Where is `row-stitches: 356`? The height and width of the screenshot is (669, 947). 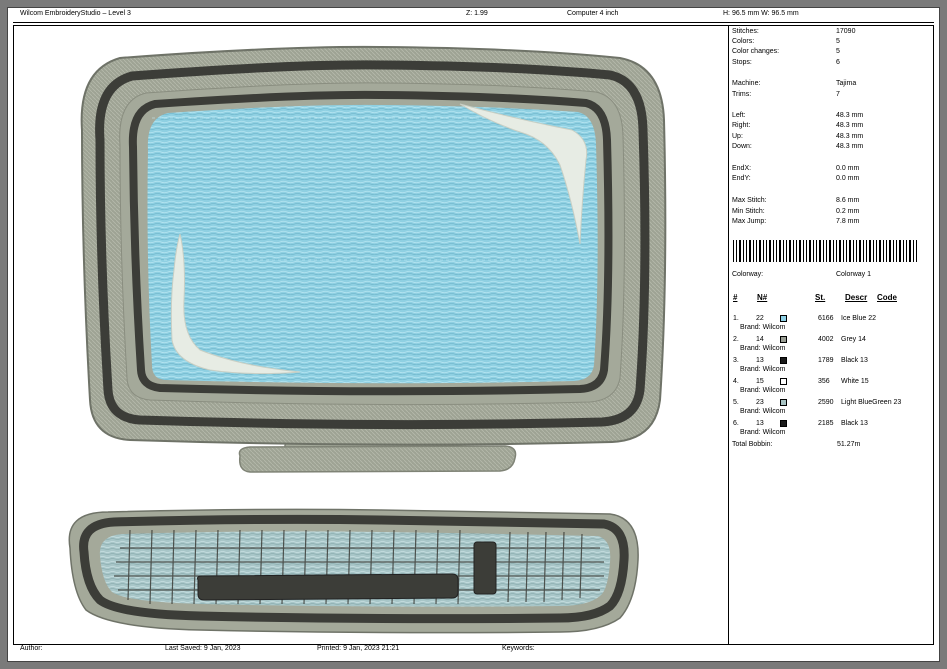 row-stitches: 356 is located at coordinates (824, 381).